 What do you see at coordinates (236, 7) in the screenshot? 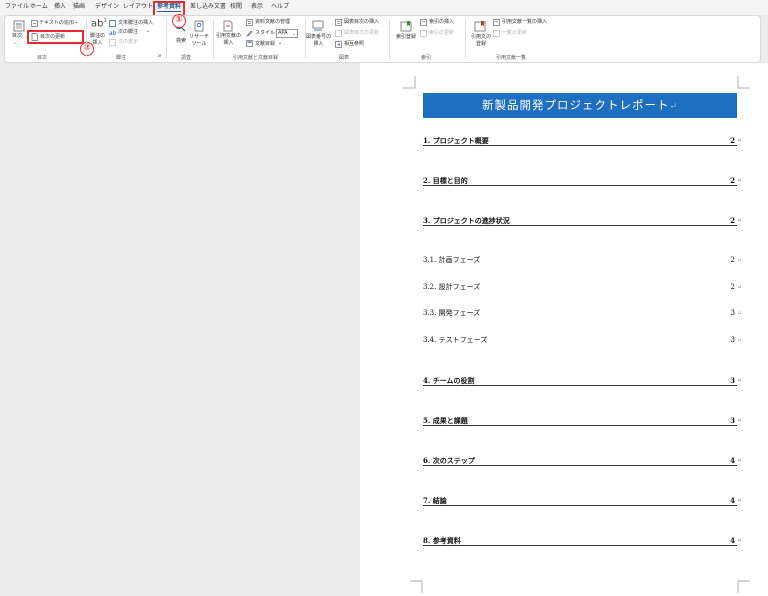
I see `tab-review: 校閲` at bounding box center [236, 7].